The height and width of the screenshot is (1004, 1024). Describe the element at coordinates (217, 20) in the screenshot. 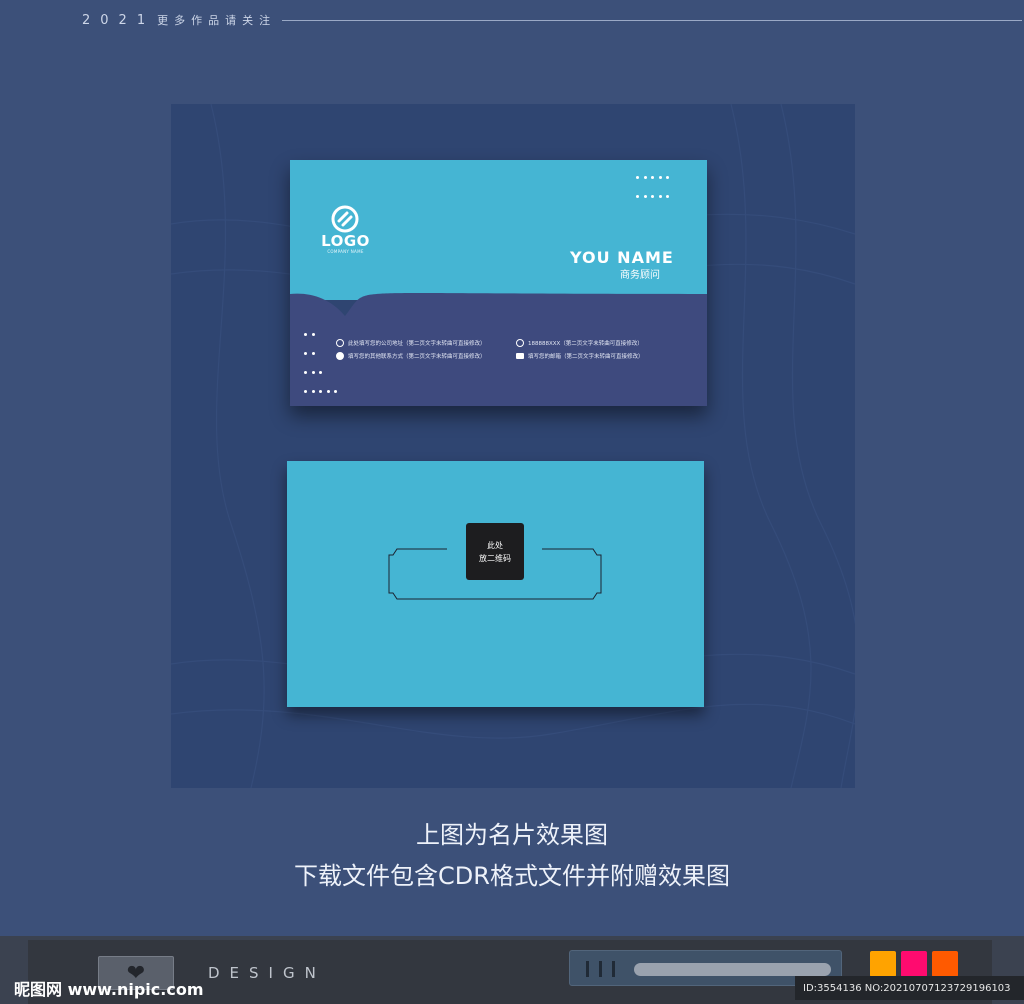

I see `header-note: 更多作品请关注` at that location.